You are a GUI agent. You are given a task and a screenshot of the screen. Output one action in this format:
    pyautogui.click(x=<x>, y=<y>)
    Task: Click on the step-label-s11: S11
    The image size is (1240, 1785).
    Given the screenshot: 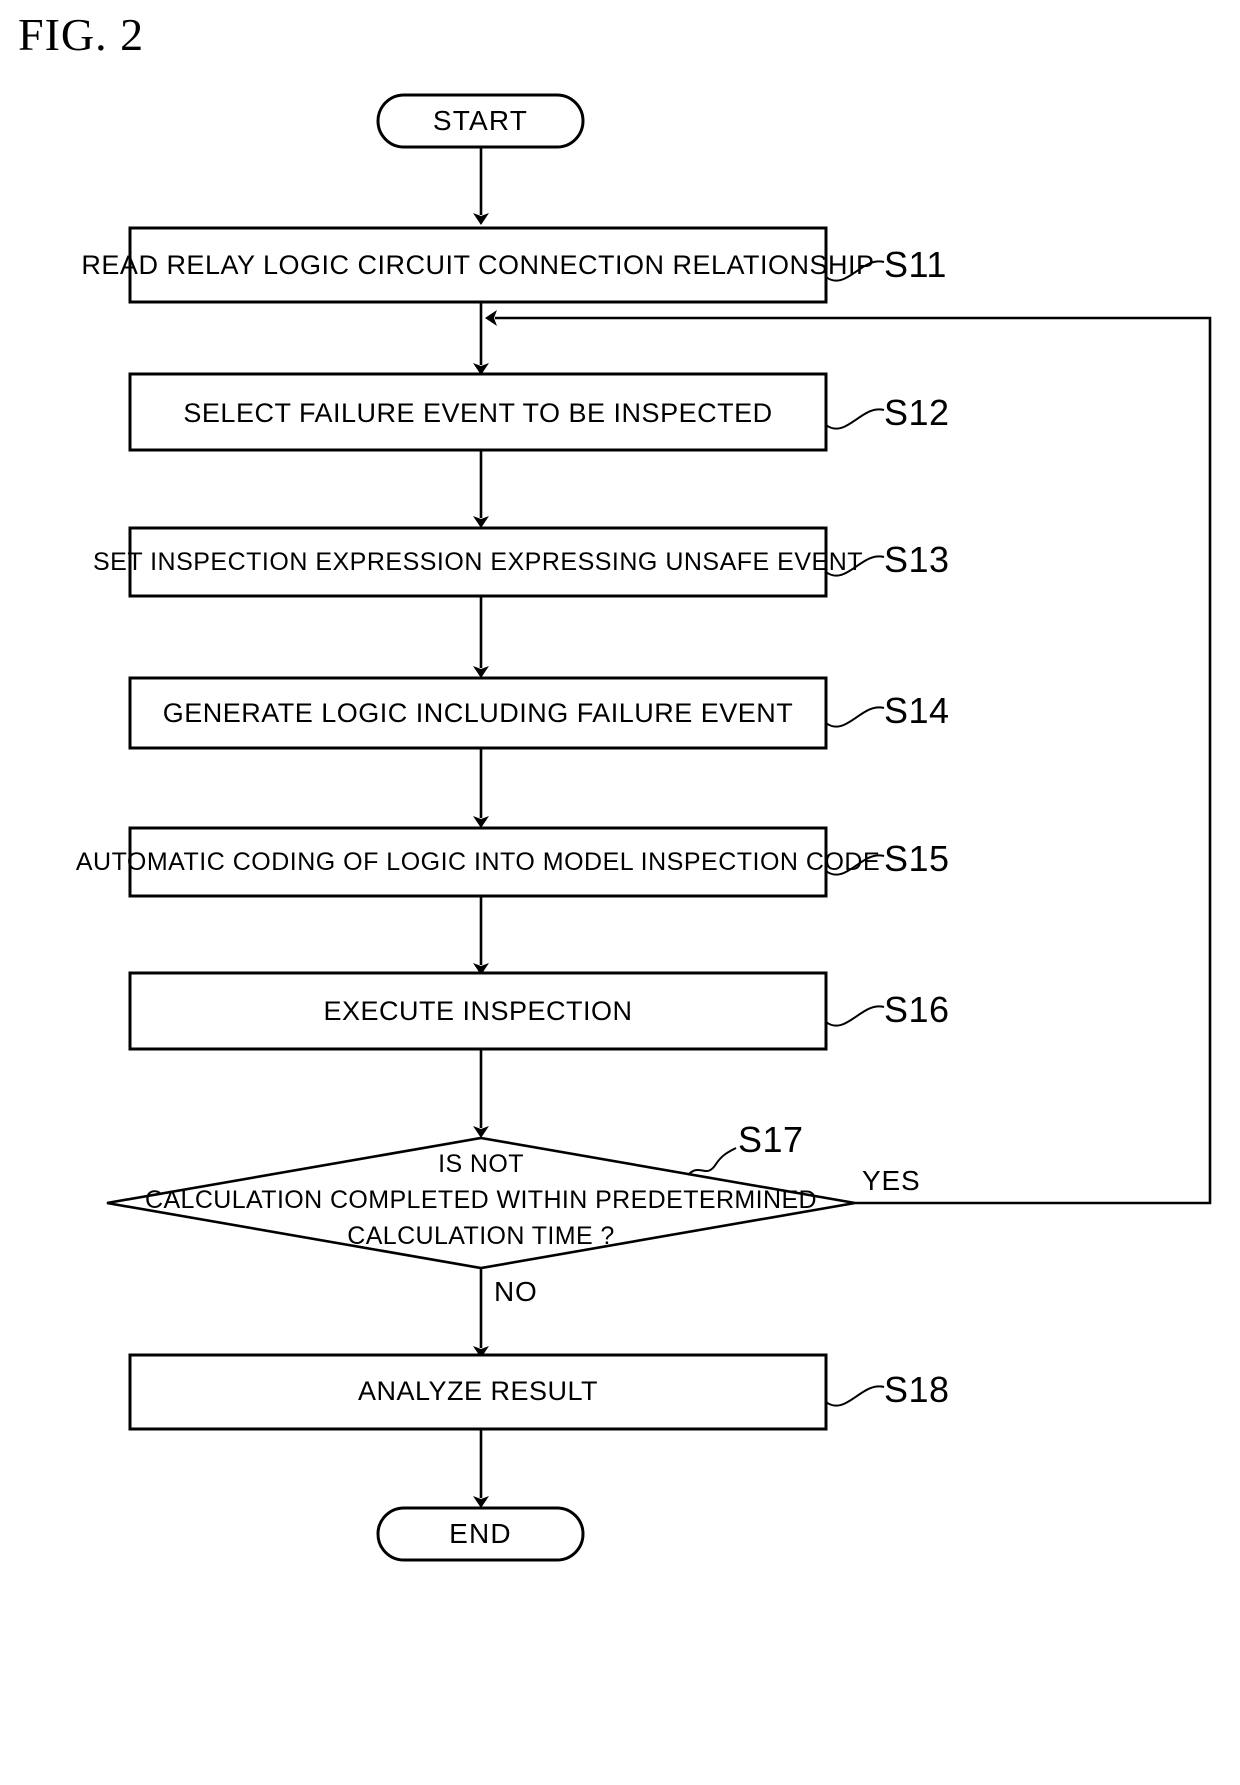 What is the action you would take?
    pyautogui.click(x=915, y=264)
    